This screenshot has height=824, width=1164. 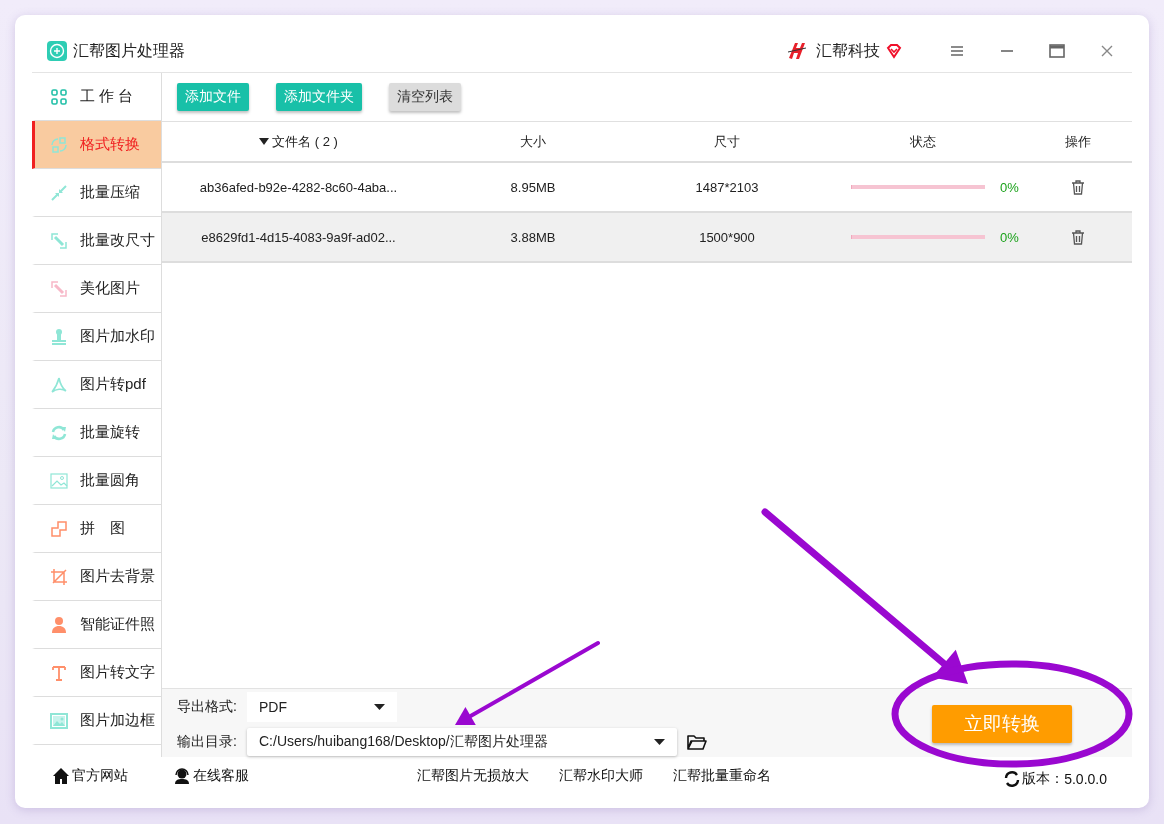 What do you see at coordinates (96, 625) in the screenshot?
I see `sidebar-item: 智能证件照` at bounding box center [96, 625].